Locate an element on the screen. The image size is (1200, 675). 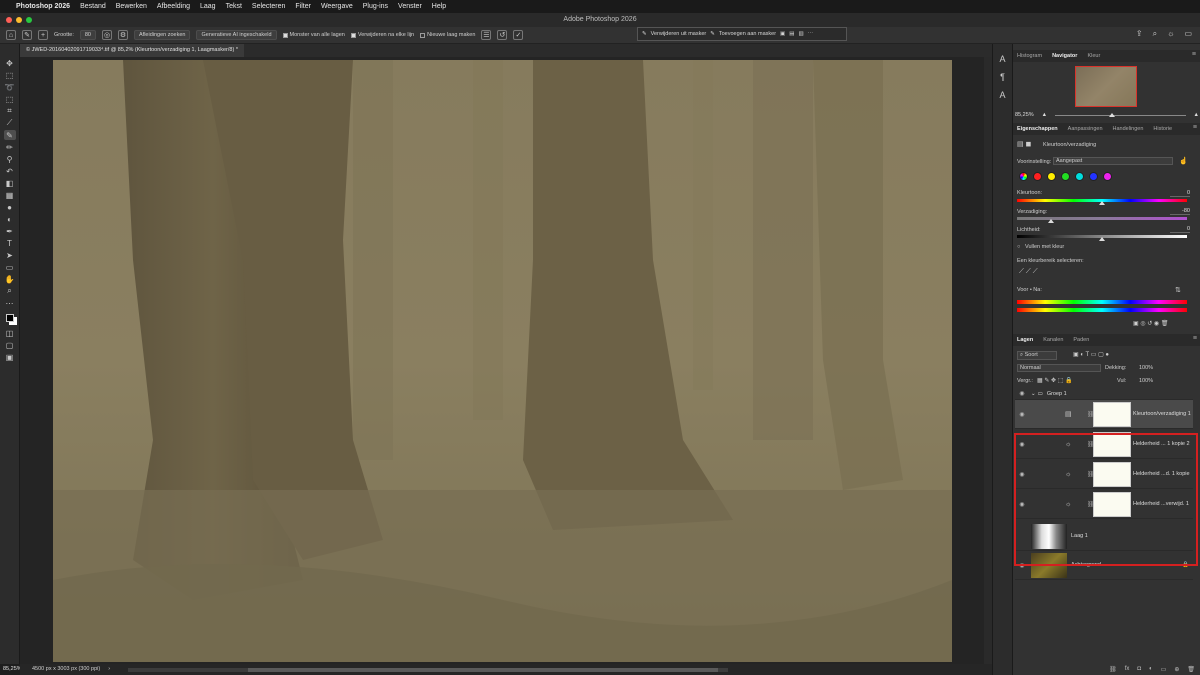
add-to-mask-button: Toevoegen aan masker is located at coordinates (747, 34).